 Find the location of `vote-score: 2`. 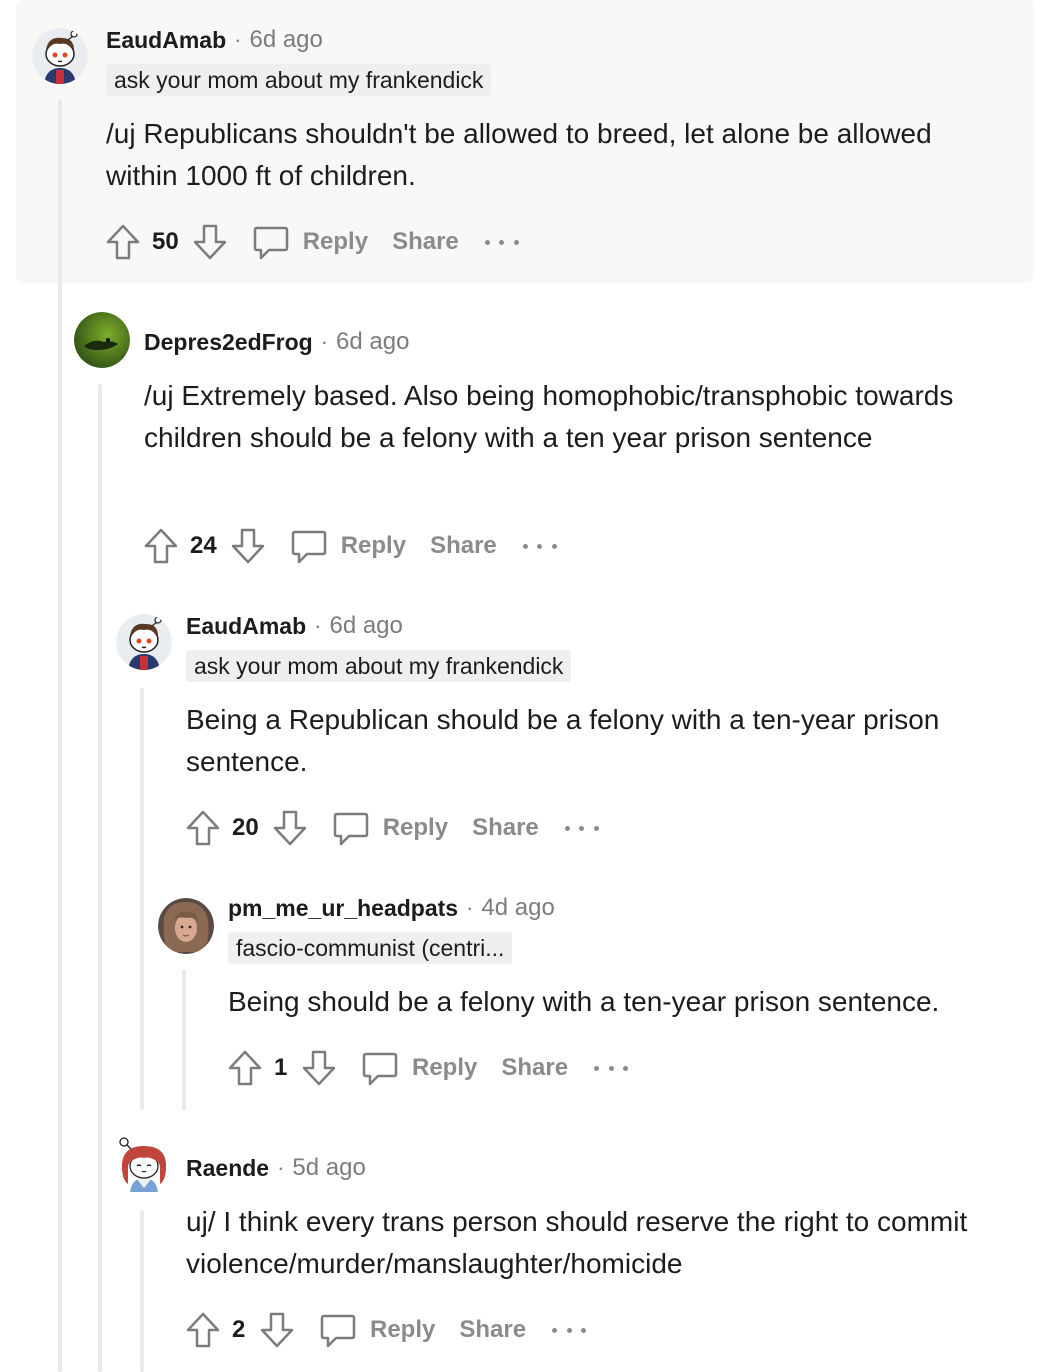

vote-score: 2 is located at coordinates (239, 1329).